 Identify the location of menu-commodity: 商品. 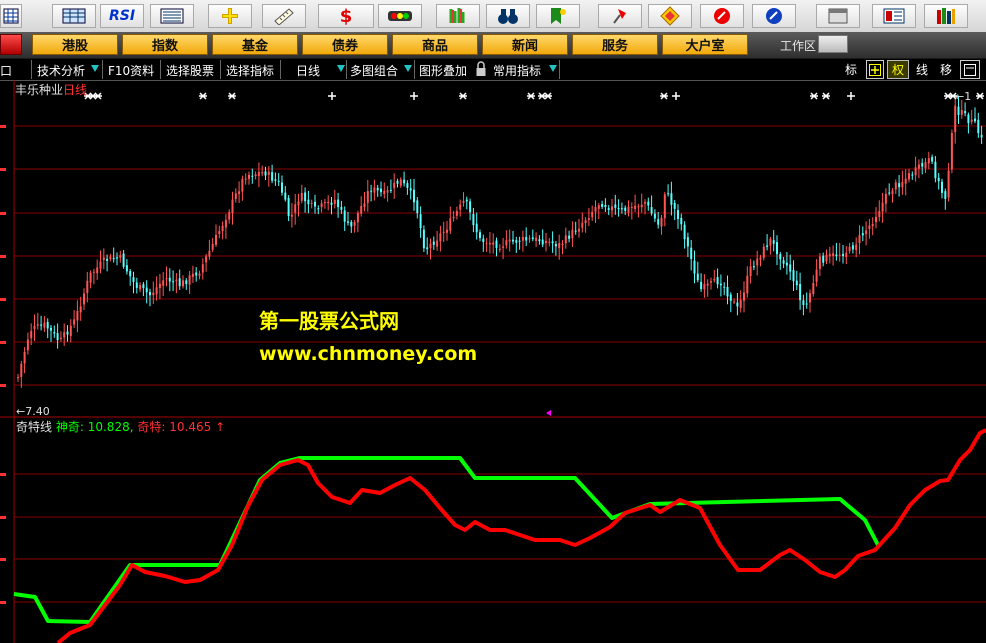
(435, 44).